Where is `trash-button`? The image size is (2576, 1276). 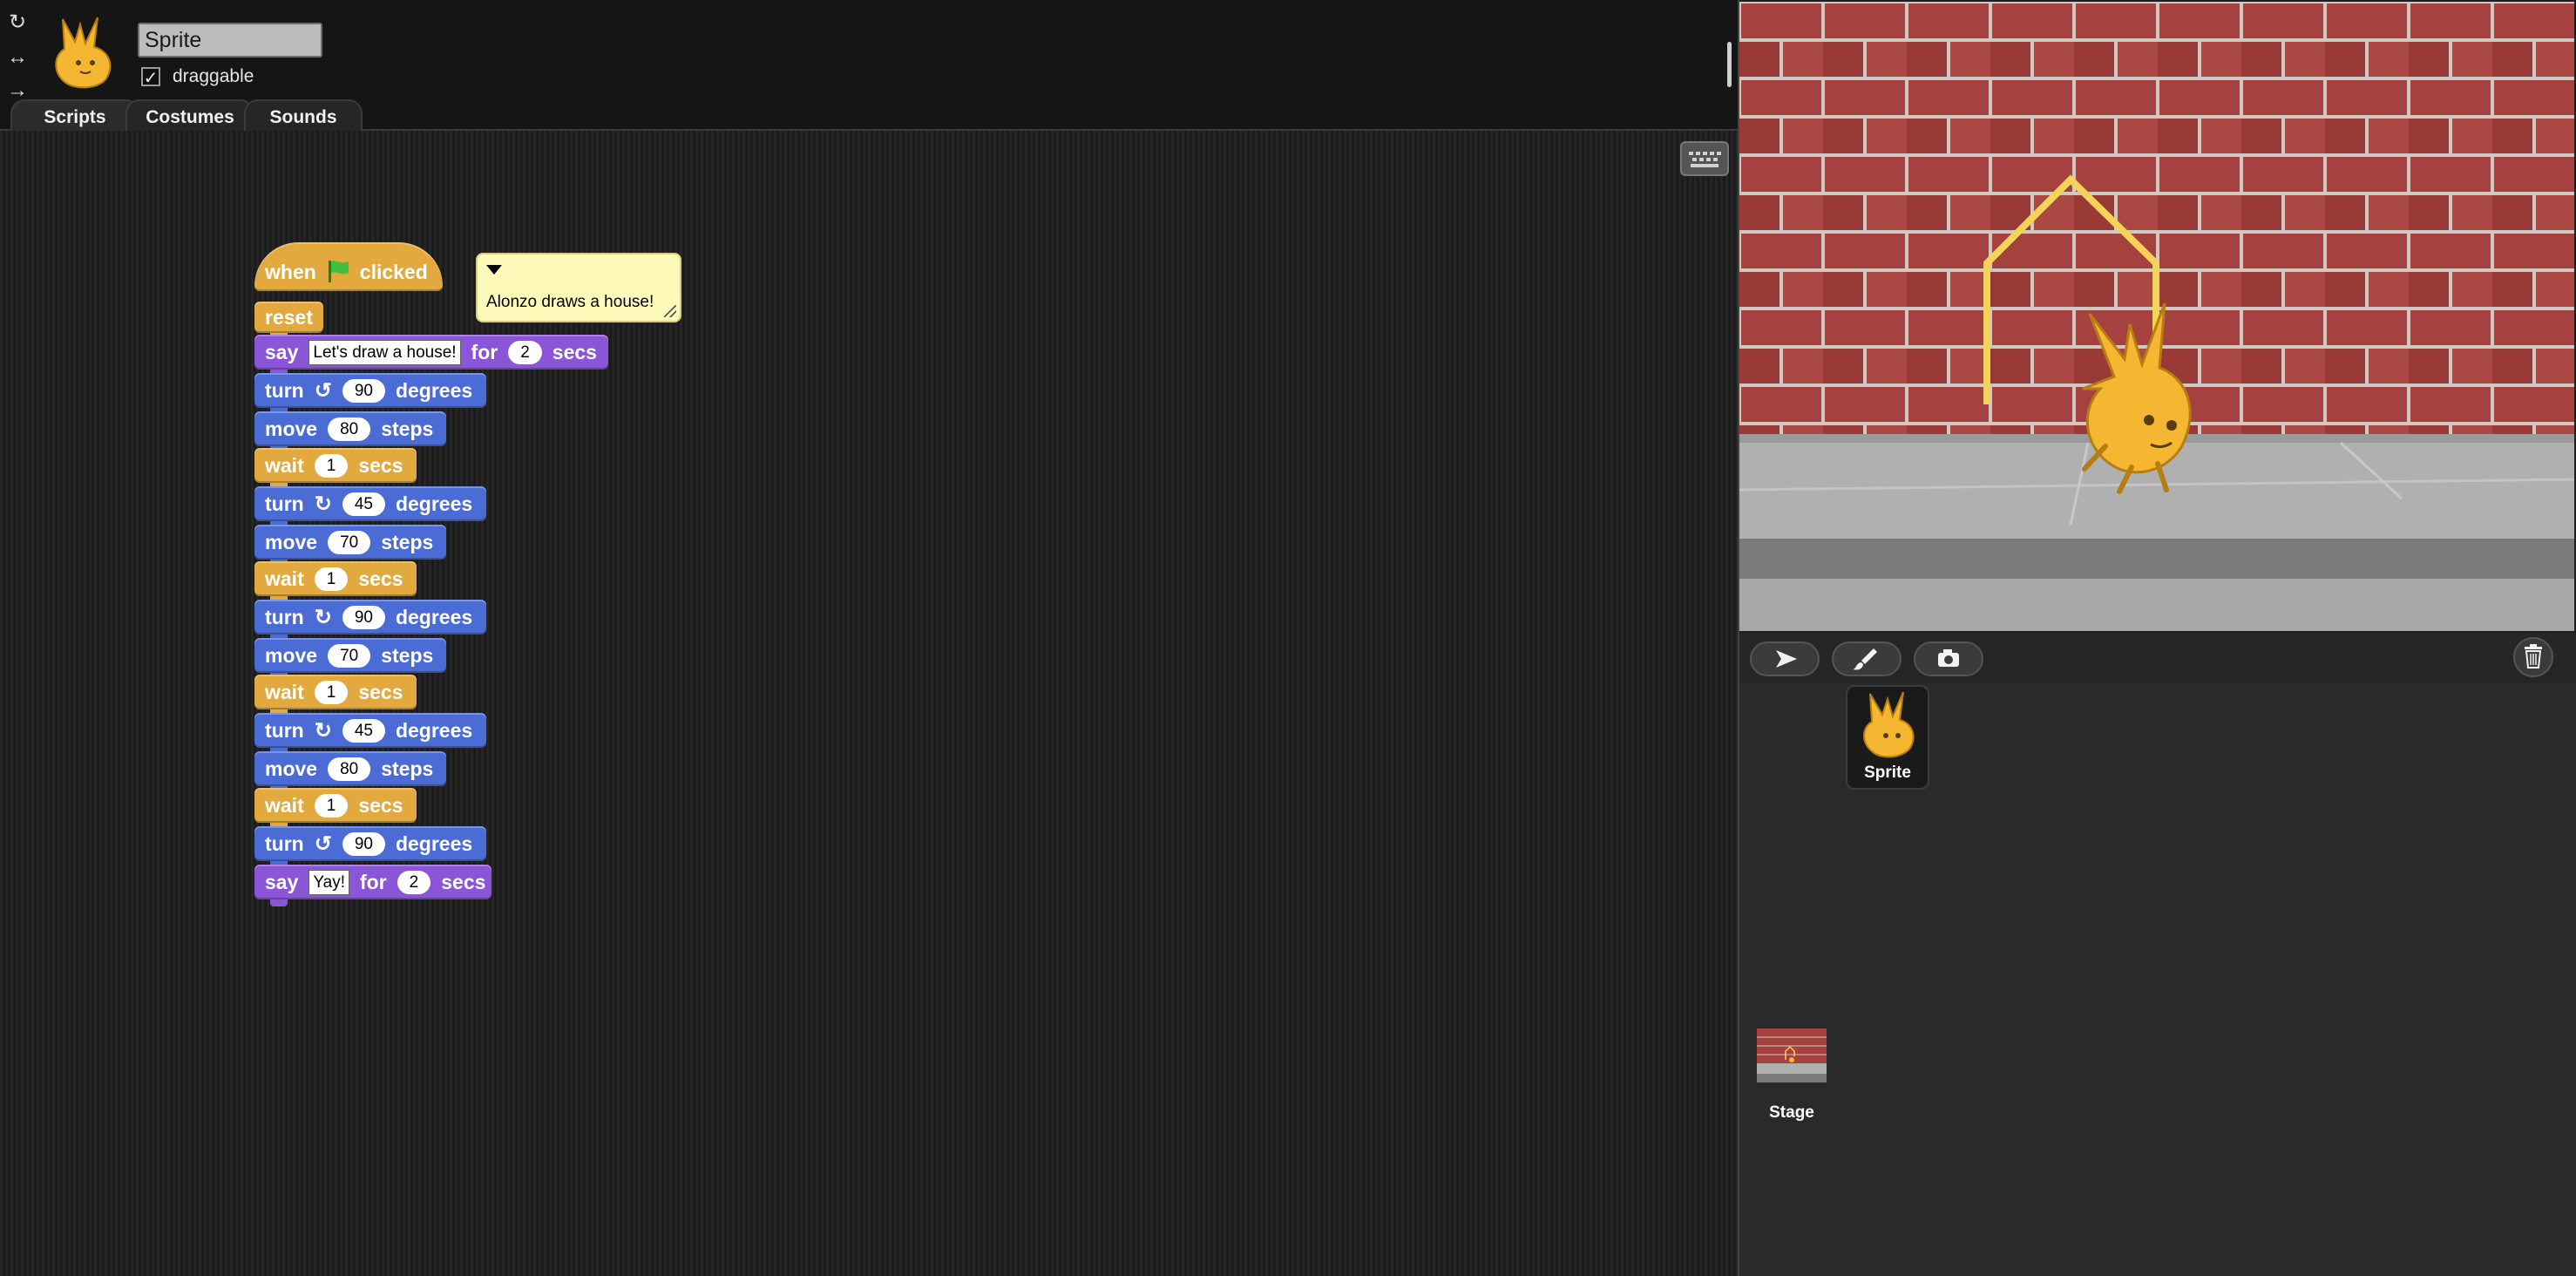 trash-button is located at coordinates (2533, 657).